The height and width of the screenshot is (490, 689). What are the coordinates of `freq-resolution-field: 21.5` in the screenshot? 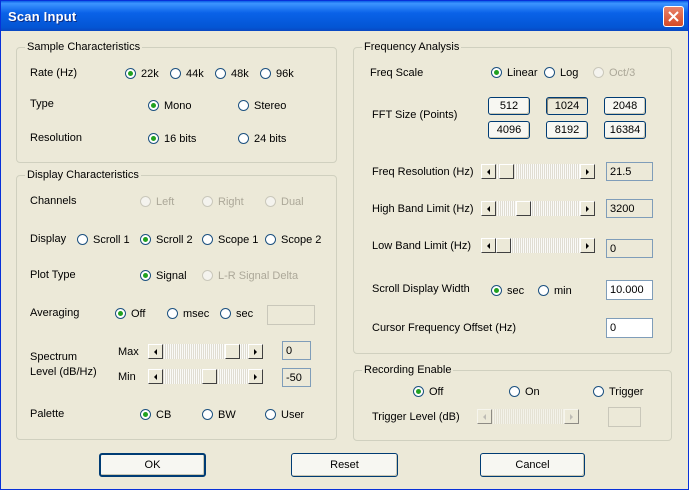 It's located at (629, 171).